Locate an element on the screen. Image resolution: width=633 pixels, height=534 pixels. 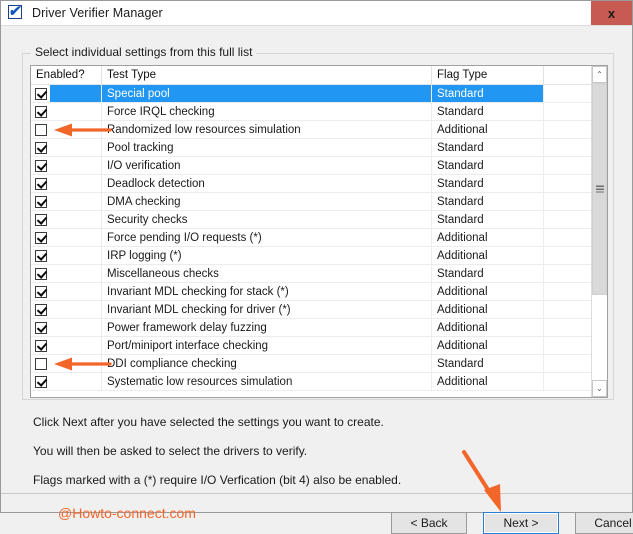
table-row: Pool tracking Standard is located at coordinates (311, 148).